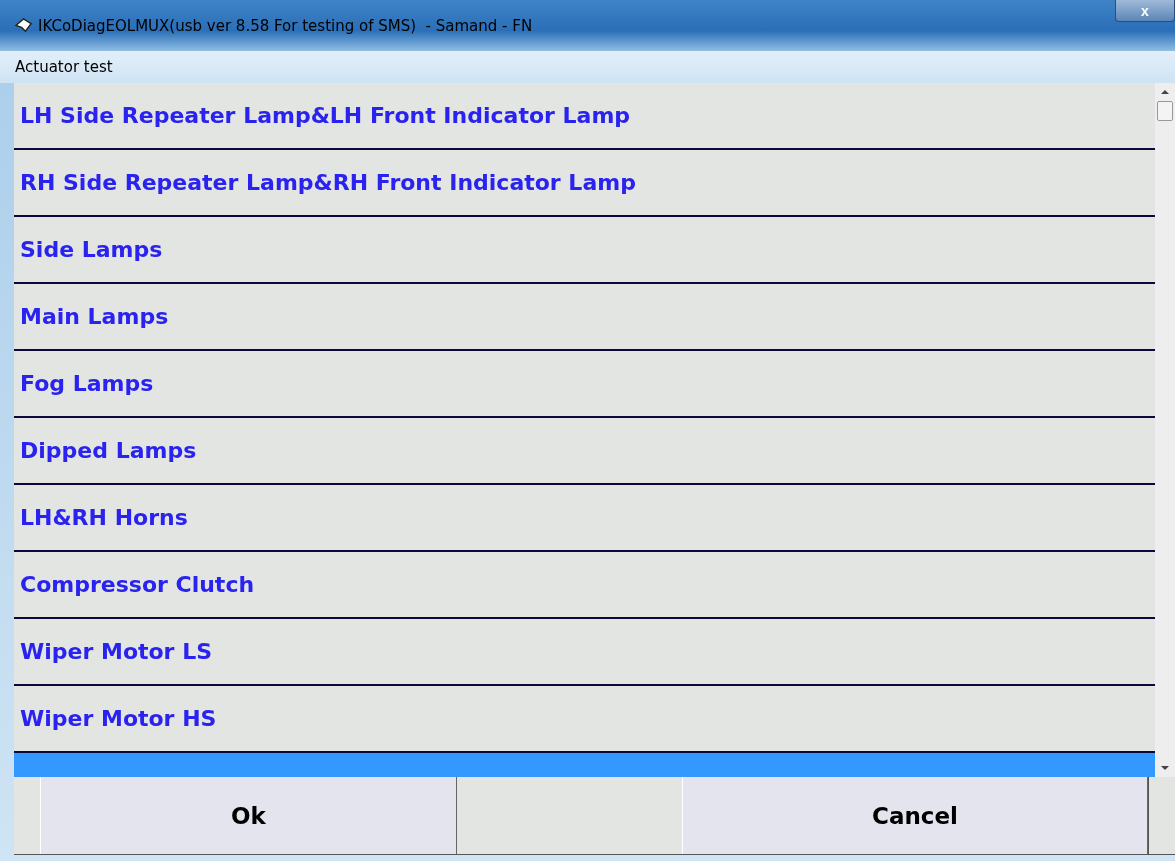 This screenshot has height=861, width=1175. Describe the element at coordinates (1165, 92) in the screenshot. I see `scroll-up-icon` at that location.